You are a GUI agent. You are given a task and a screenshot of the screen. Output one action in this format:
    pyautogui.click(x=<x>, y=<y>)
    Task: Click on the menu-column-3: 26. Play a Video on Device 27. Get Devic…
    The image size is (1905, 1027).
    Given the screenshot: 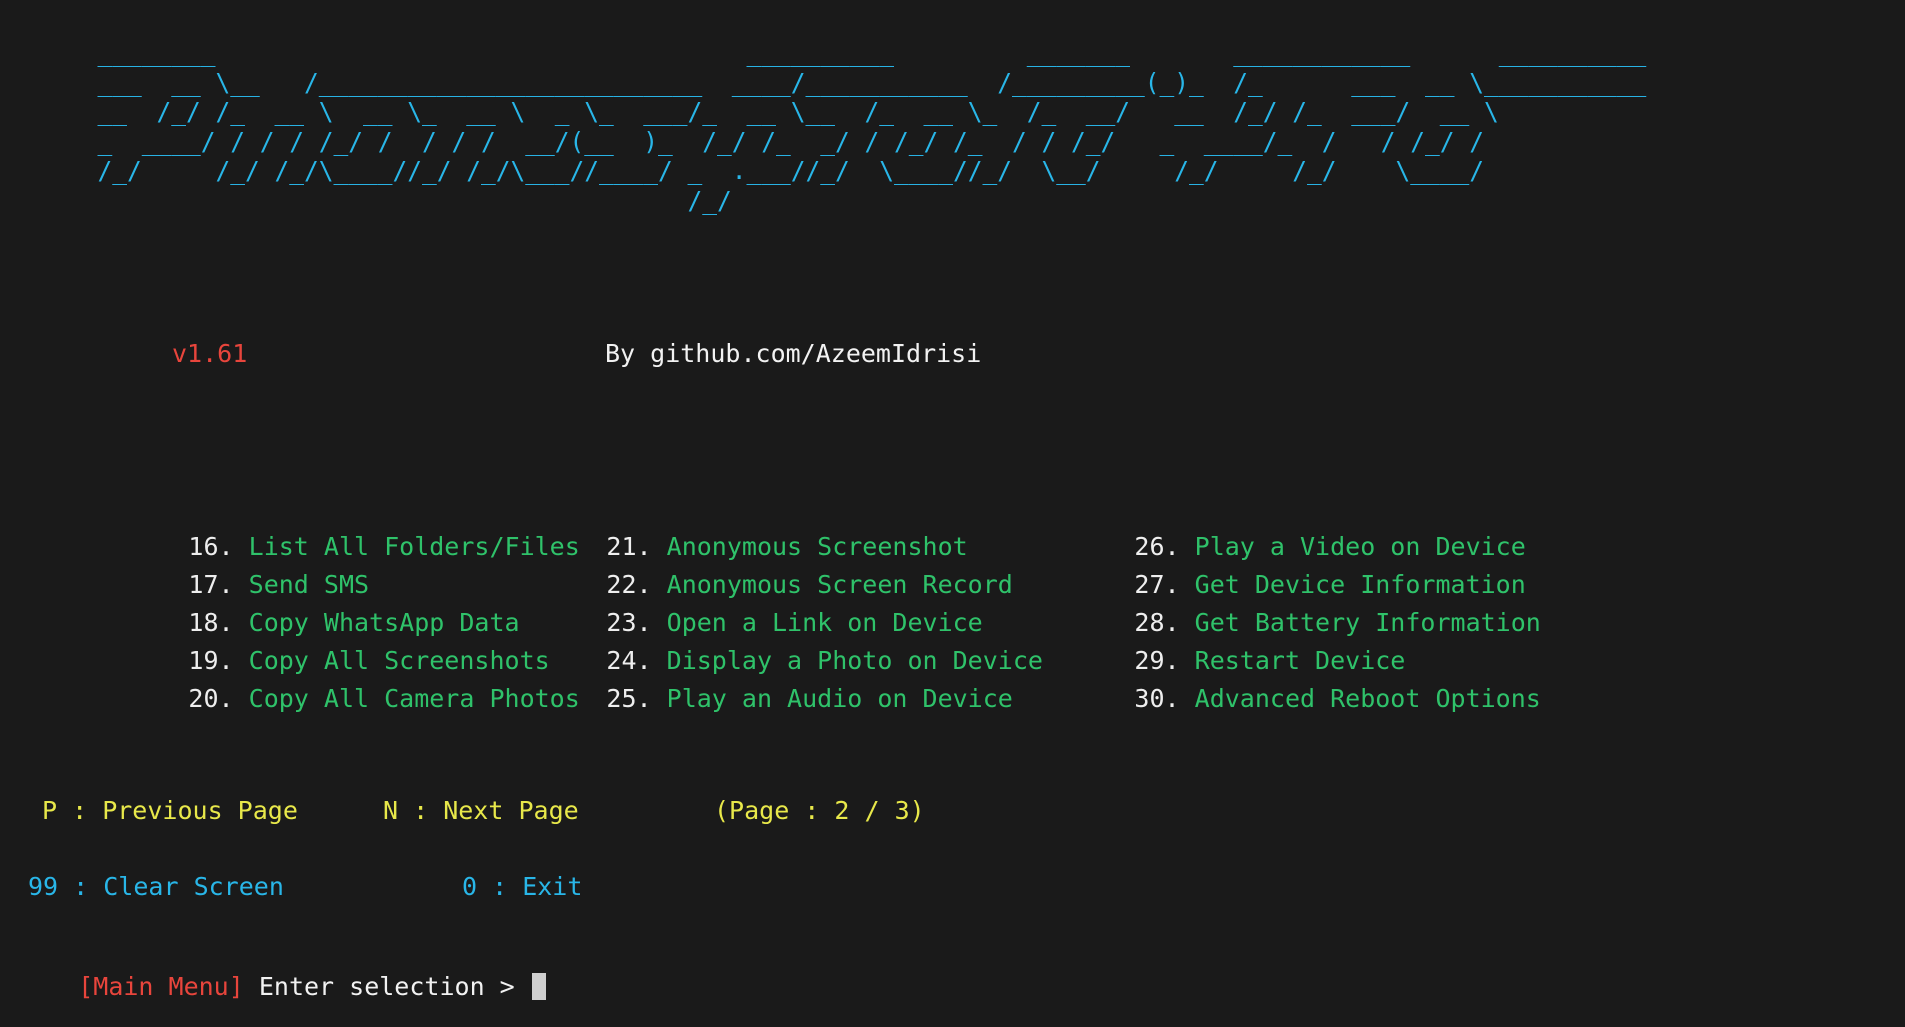 What is the action you would take?
    pyautogui.click(x=1277, y=601)
    